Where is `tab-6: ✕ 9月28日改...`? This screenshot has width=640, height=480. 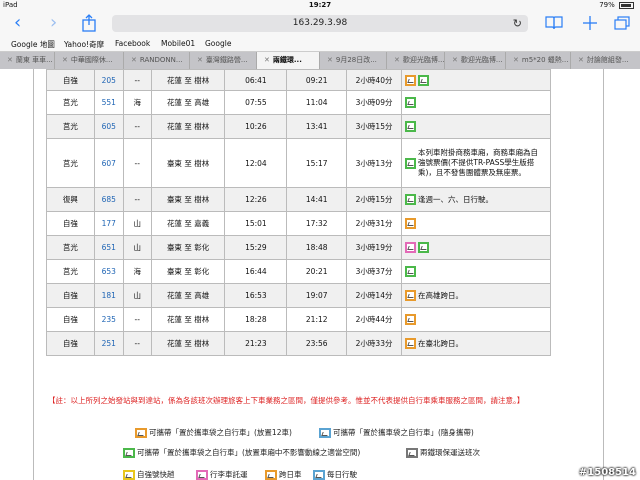 tab-6: ✕ 9月28日改... is located at coordinates (352, 60).